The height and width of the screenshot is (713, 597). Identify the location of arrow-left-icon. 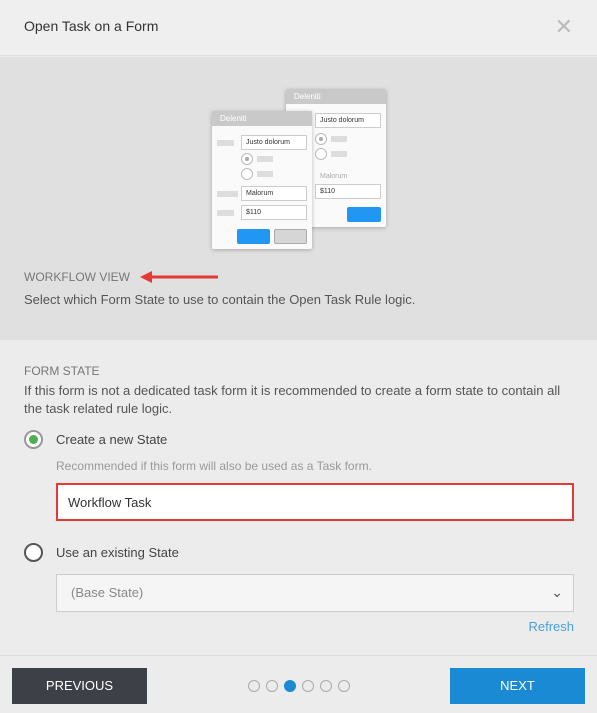
(179, 277).